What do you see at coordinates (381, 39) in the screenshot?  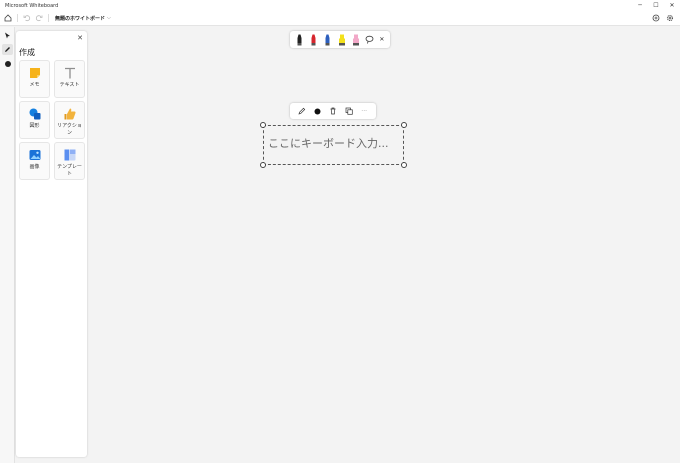 I see `close-tray-button: ✕` at bounding box center [381, 39].